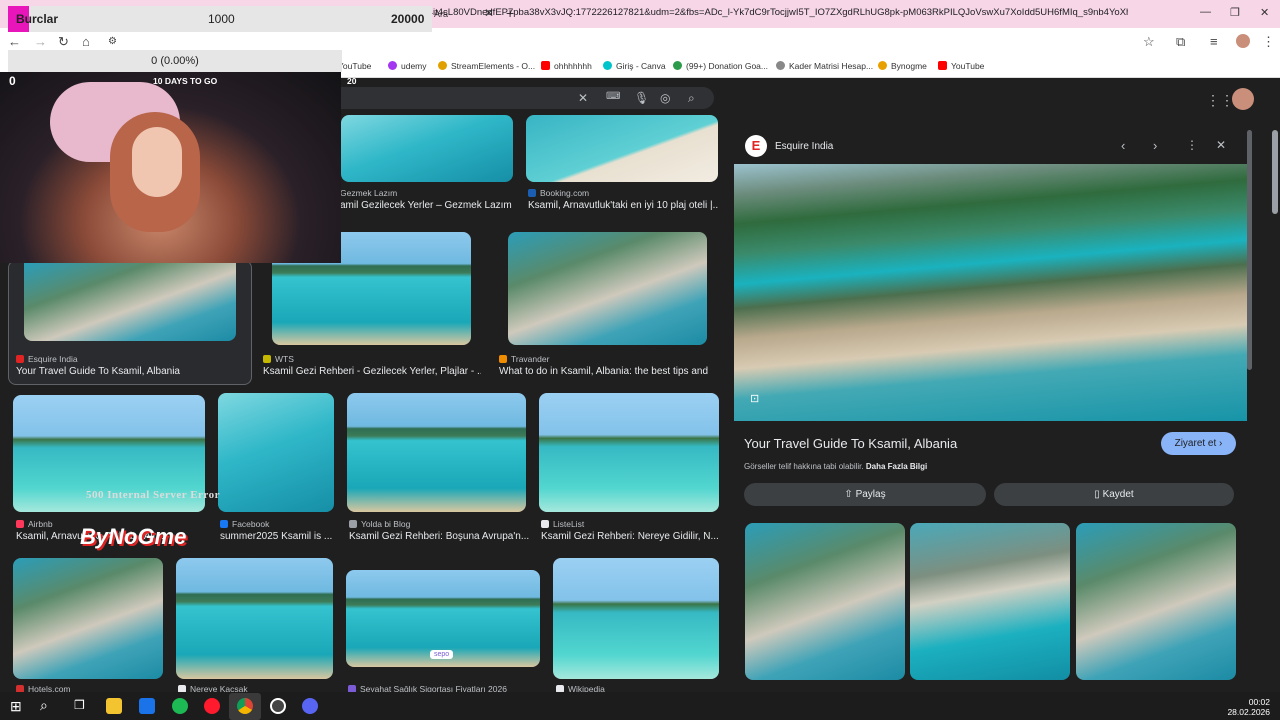 The width and height of the screenshot is (1280, 720). Describe the element at coordinates (1192, 145) in the screenshot. I see `more-icon: ⋮` at that location.